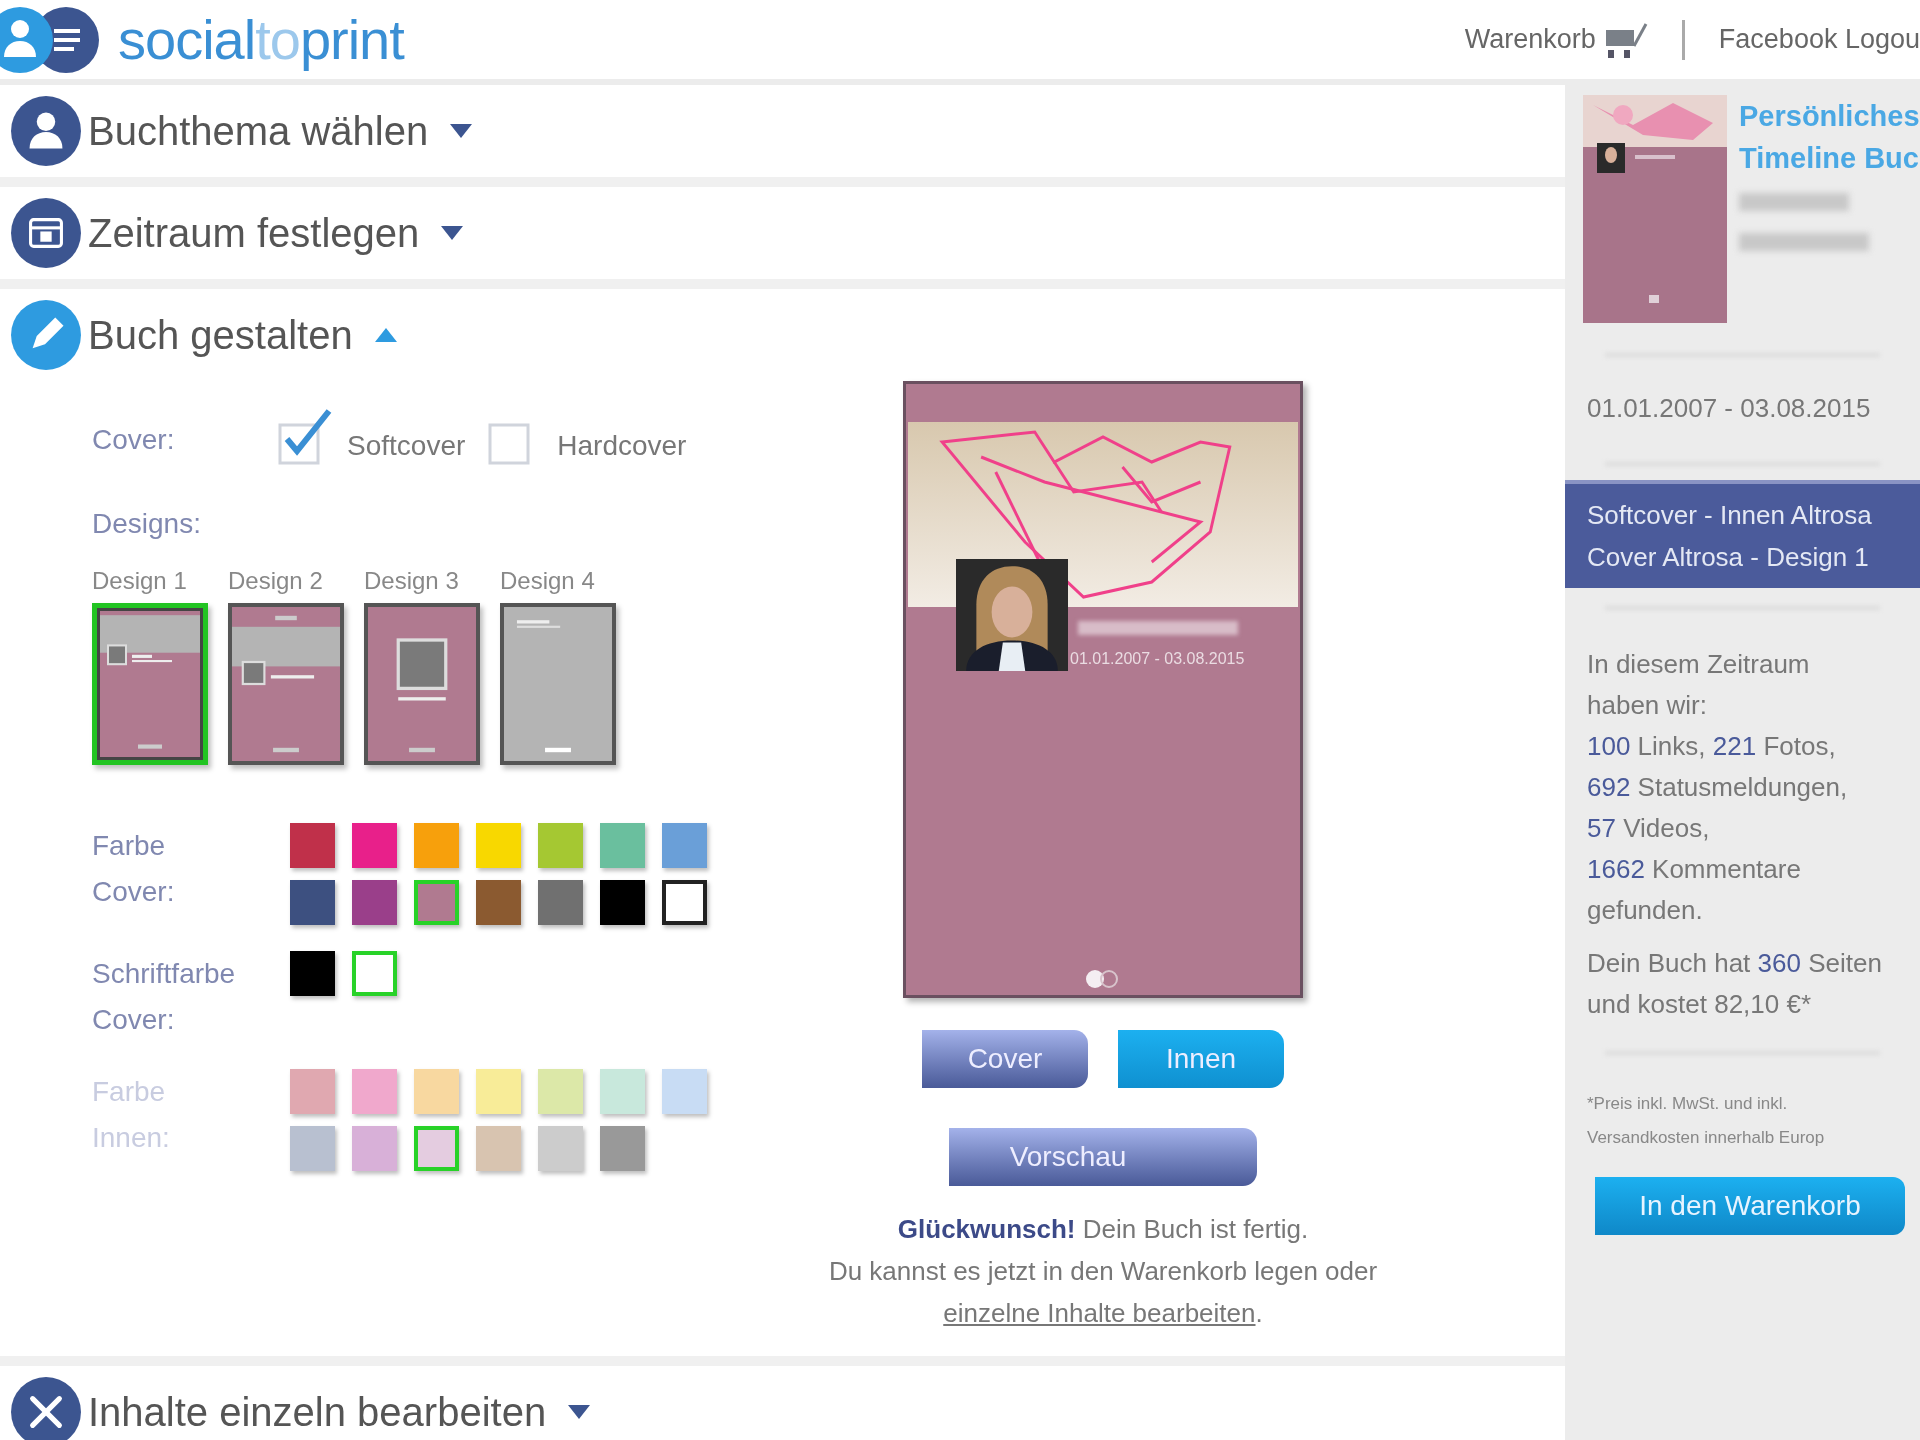 This screenshot has height=1440, width=1920. What do you see at coordinates (1005, 1059) in the screenshot?
I see `view-tab: Cover` at bounding box center [1005, 1059].